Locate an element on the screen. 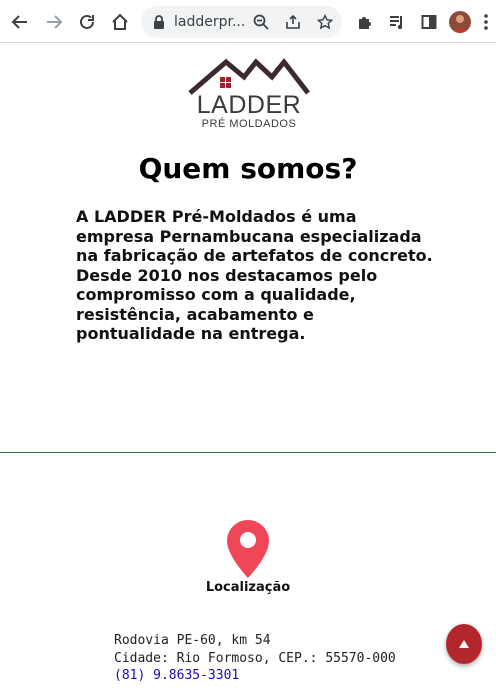 This screenshot has height=698, width=496. map-pin-icon is located at coordinates (248, 549).